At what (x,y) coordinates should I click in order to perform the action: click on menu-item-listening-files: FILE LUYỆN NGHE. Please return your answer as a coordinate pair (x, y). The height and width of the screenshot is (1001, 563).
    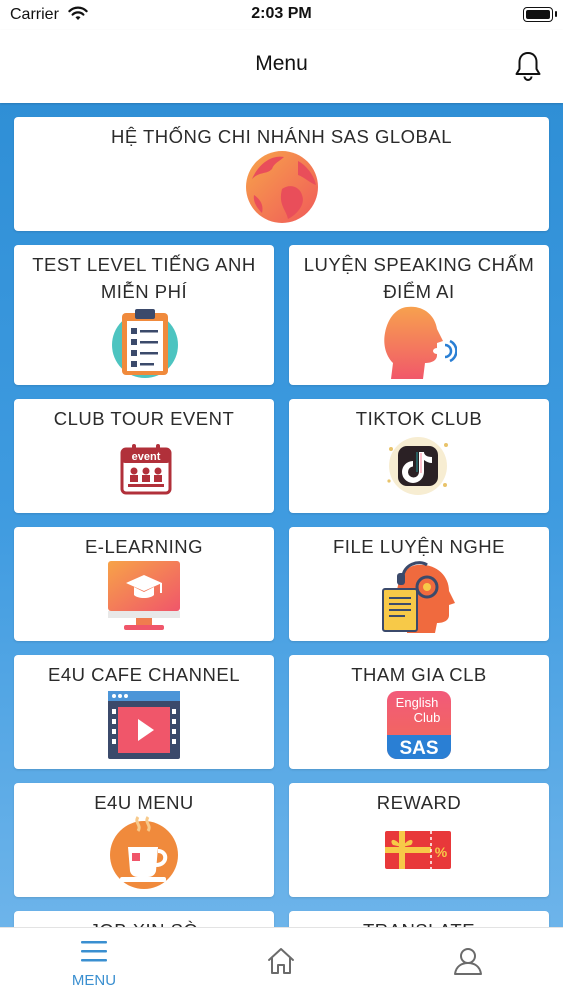
    Looking at the image, I should click on (419, 584).